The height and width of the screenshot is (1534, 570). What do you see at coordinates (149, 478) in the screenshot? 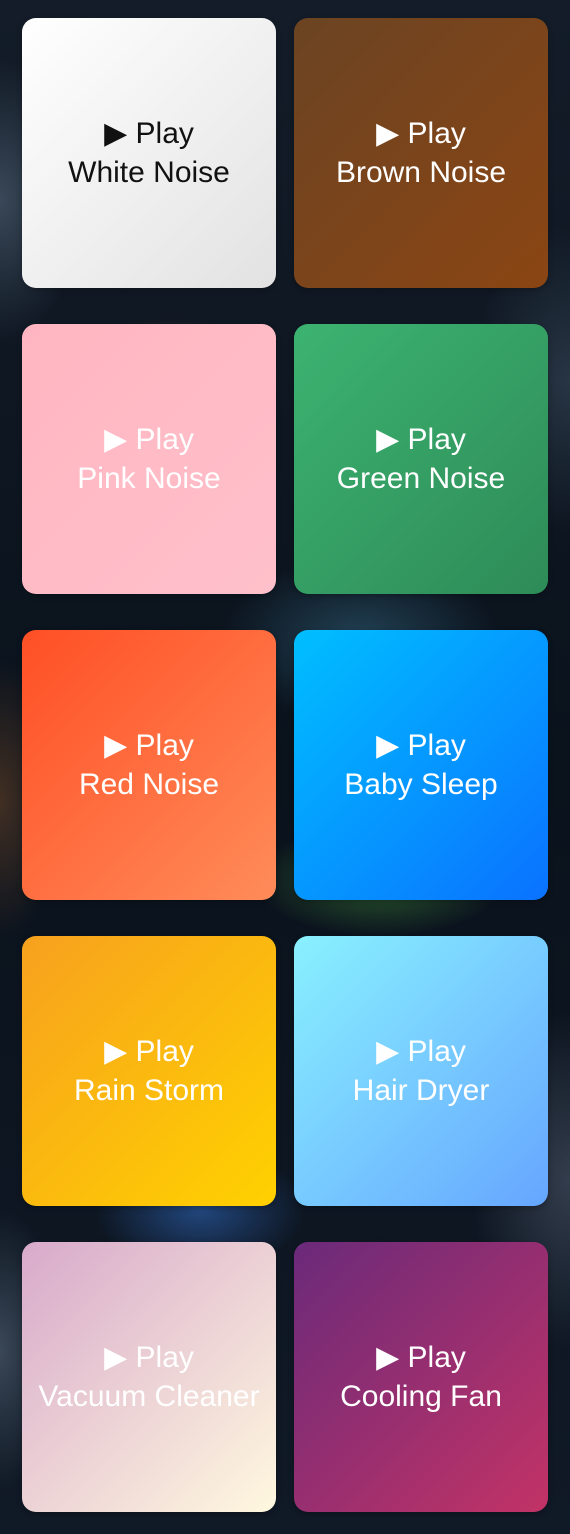
I see `sound-name: Pink Noise` at bounding box center [149, 478].